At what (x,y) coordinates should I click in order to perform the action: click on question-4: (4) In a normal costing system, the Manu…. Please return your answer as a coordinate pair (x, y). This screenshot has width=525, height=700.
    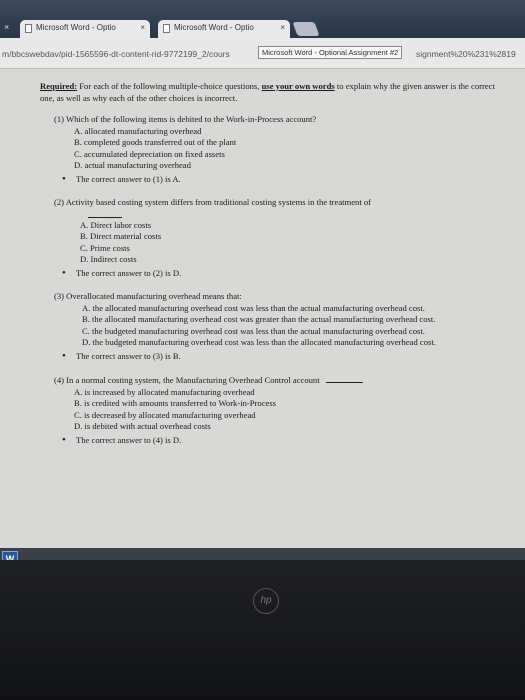
    Looking at the image, I should click on (282, 410).